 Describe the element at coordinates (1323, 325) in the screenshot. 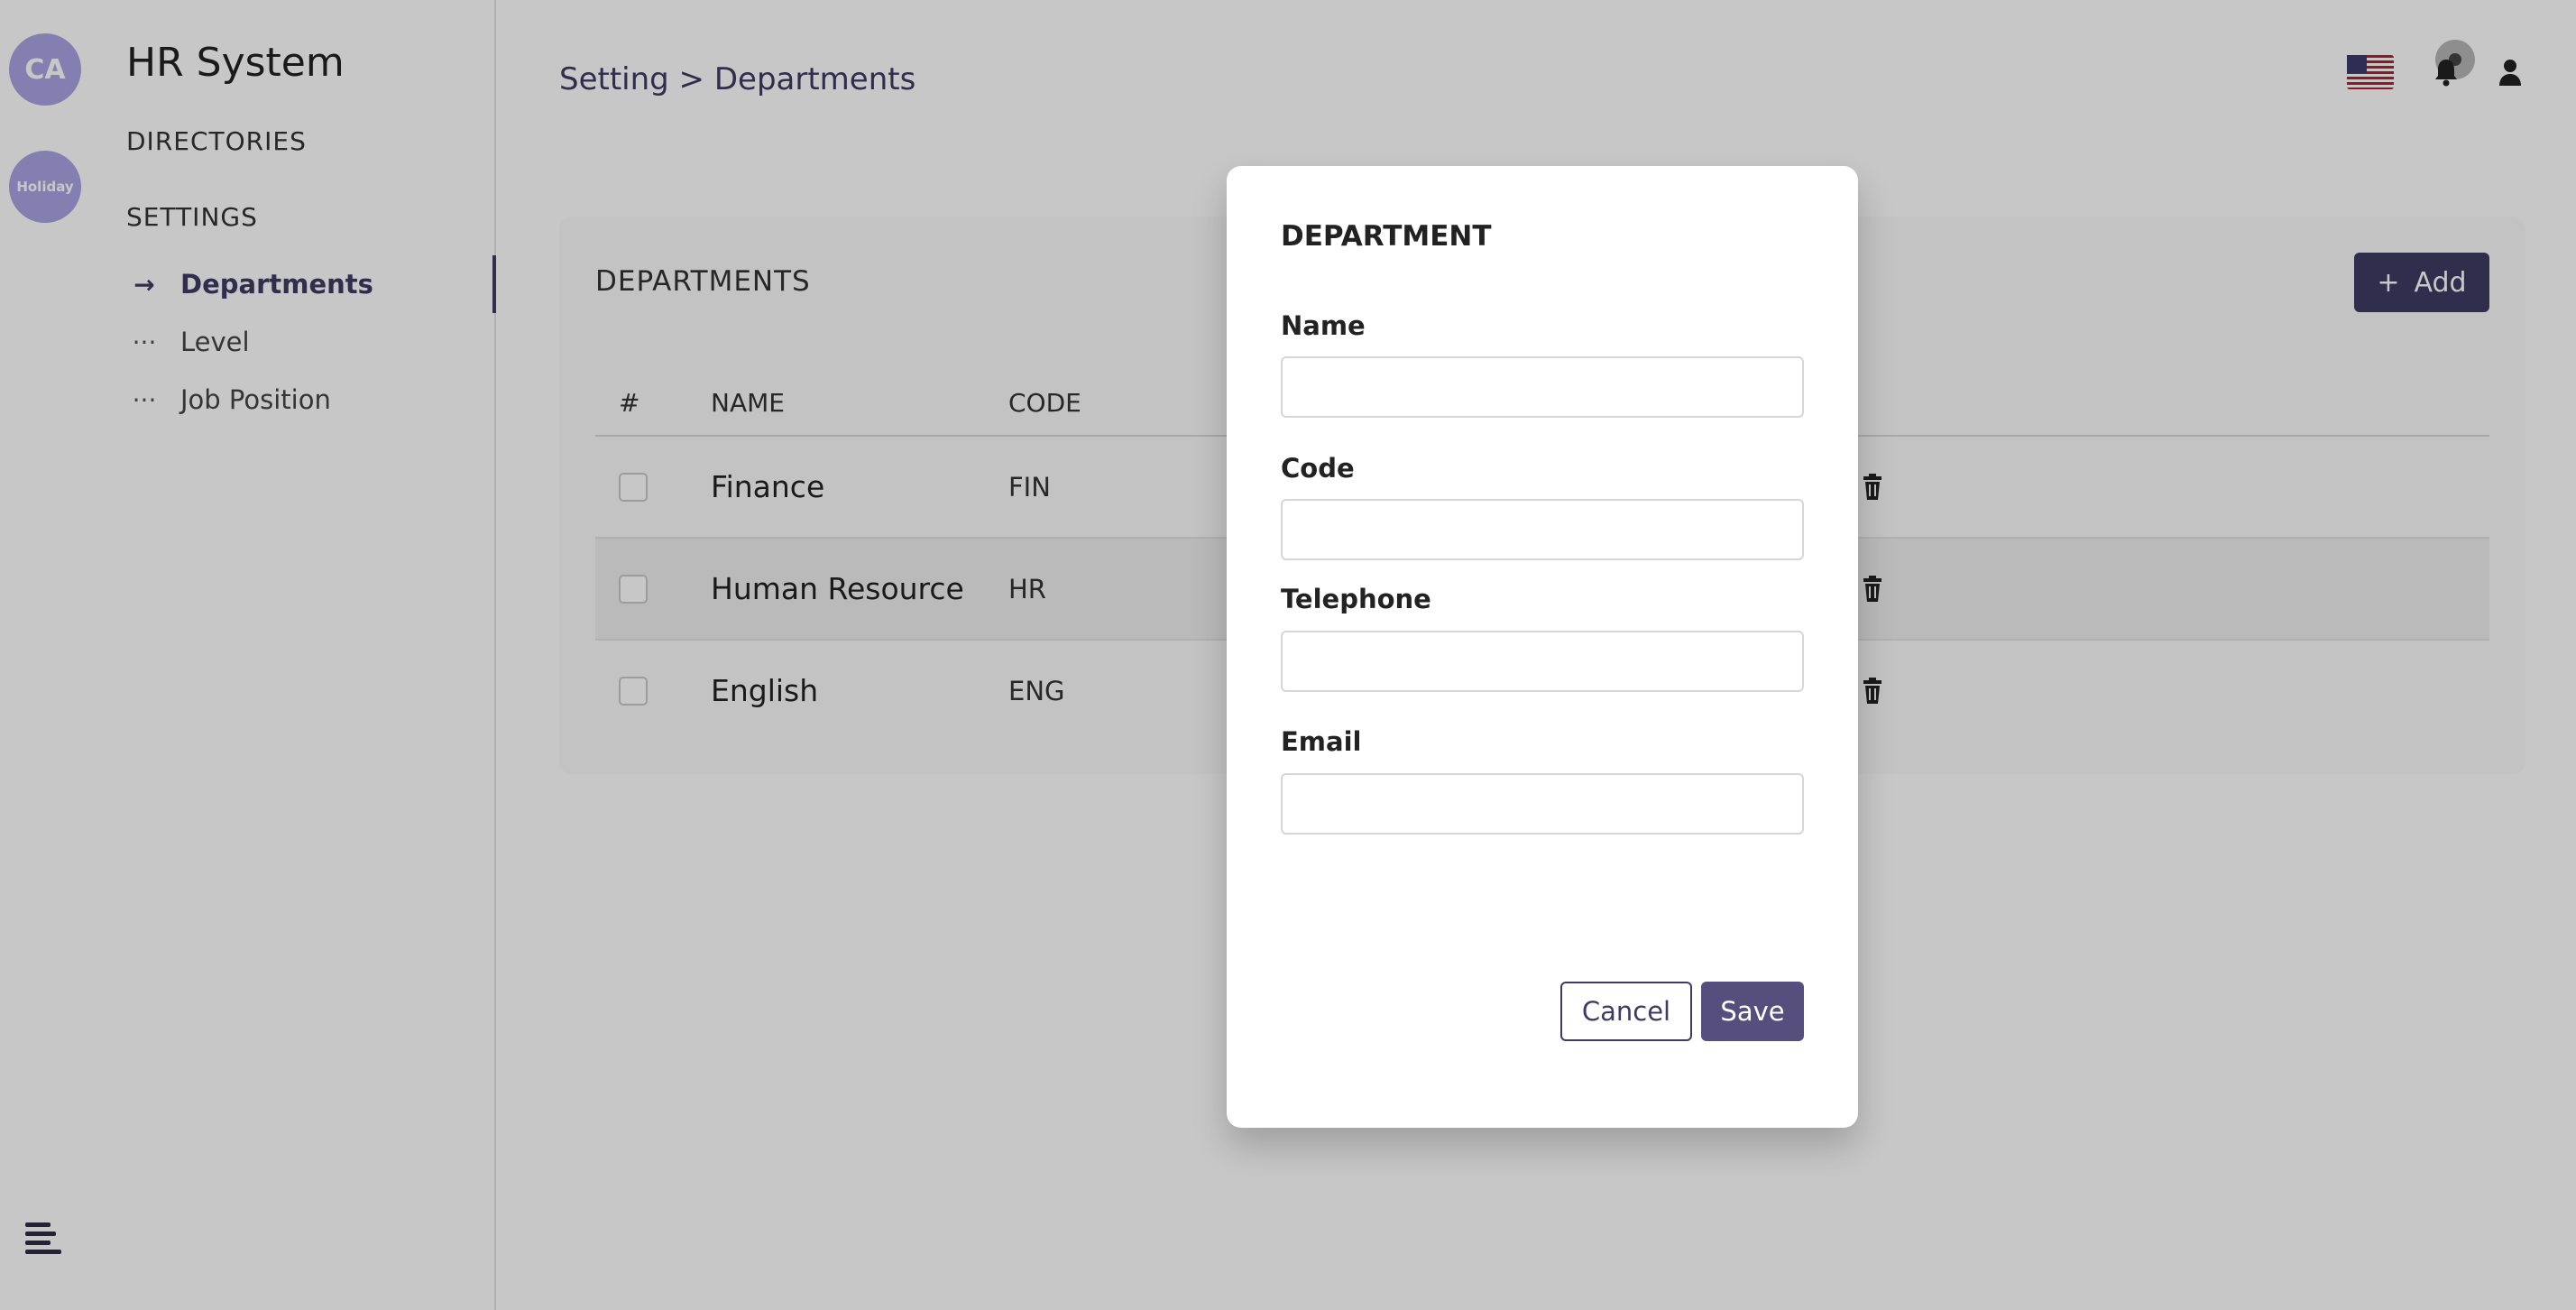

I see `name-label: Name` at that location.